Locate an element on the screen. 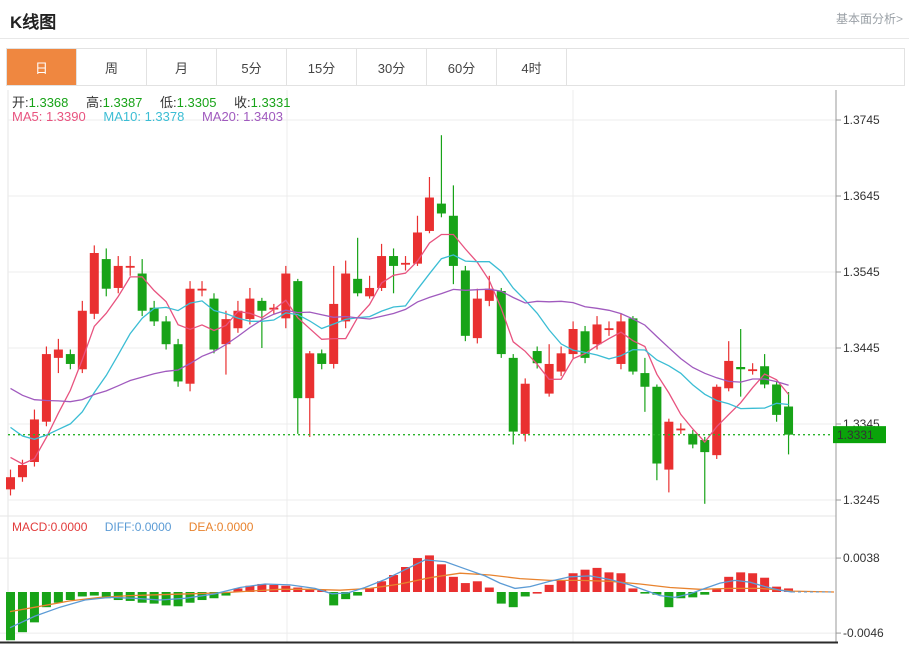 Image resolution: width=909 pixels, height=647 pixels. tab-month: 月 is located at coordinates (182, 67).